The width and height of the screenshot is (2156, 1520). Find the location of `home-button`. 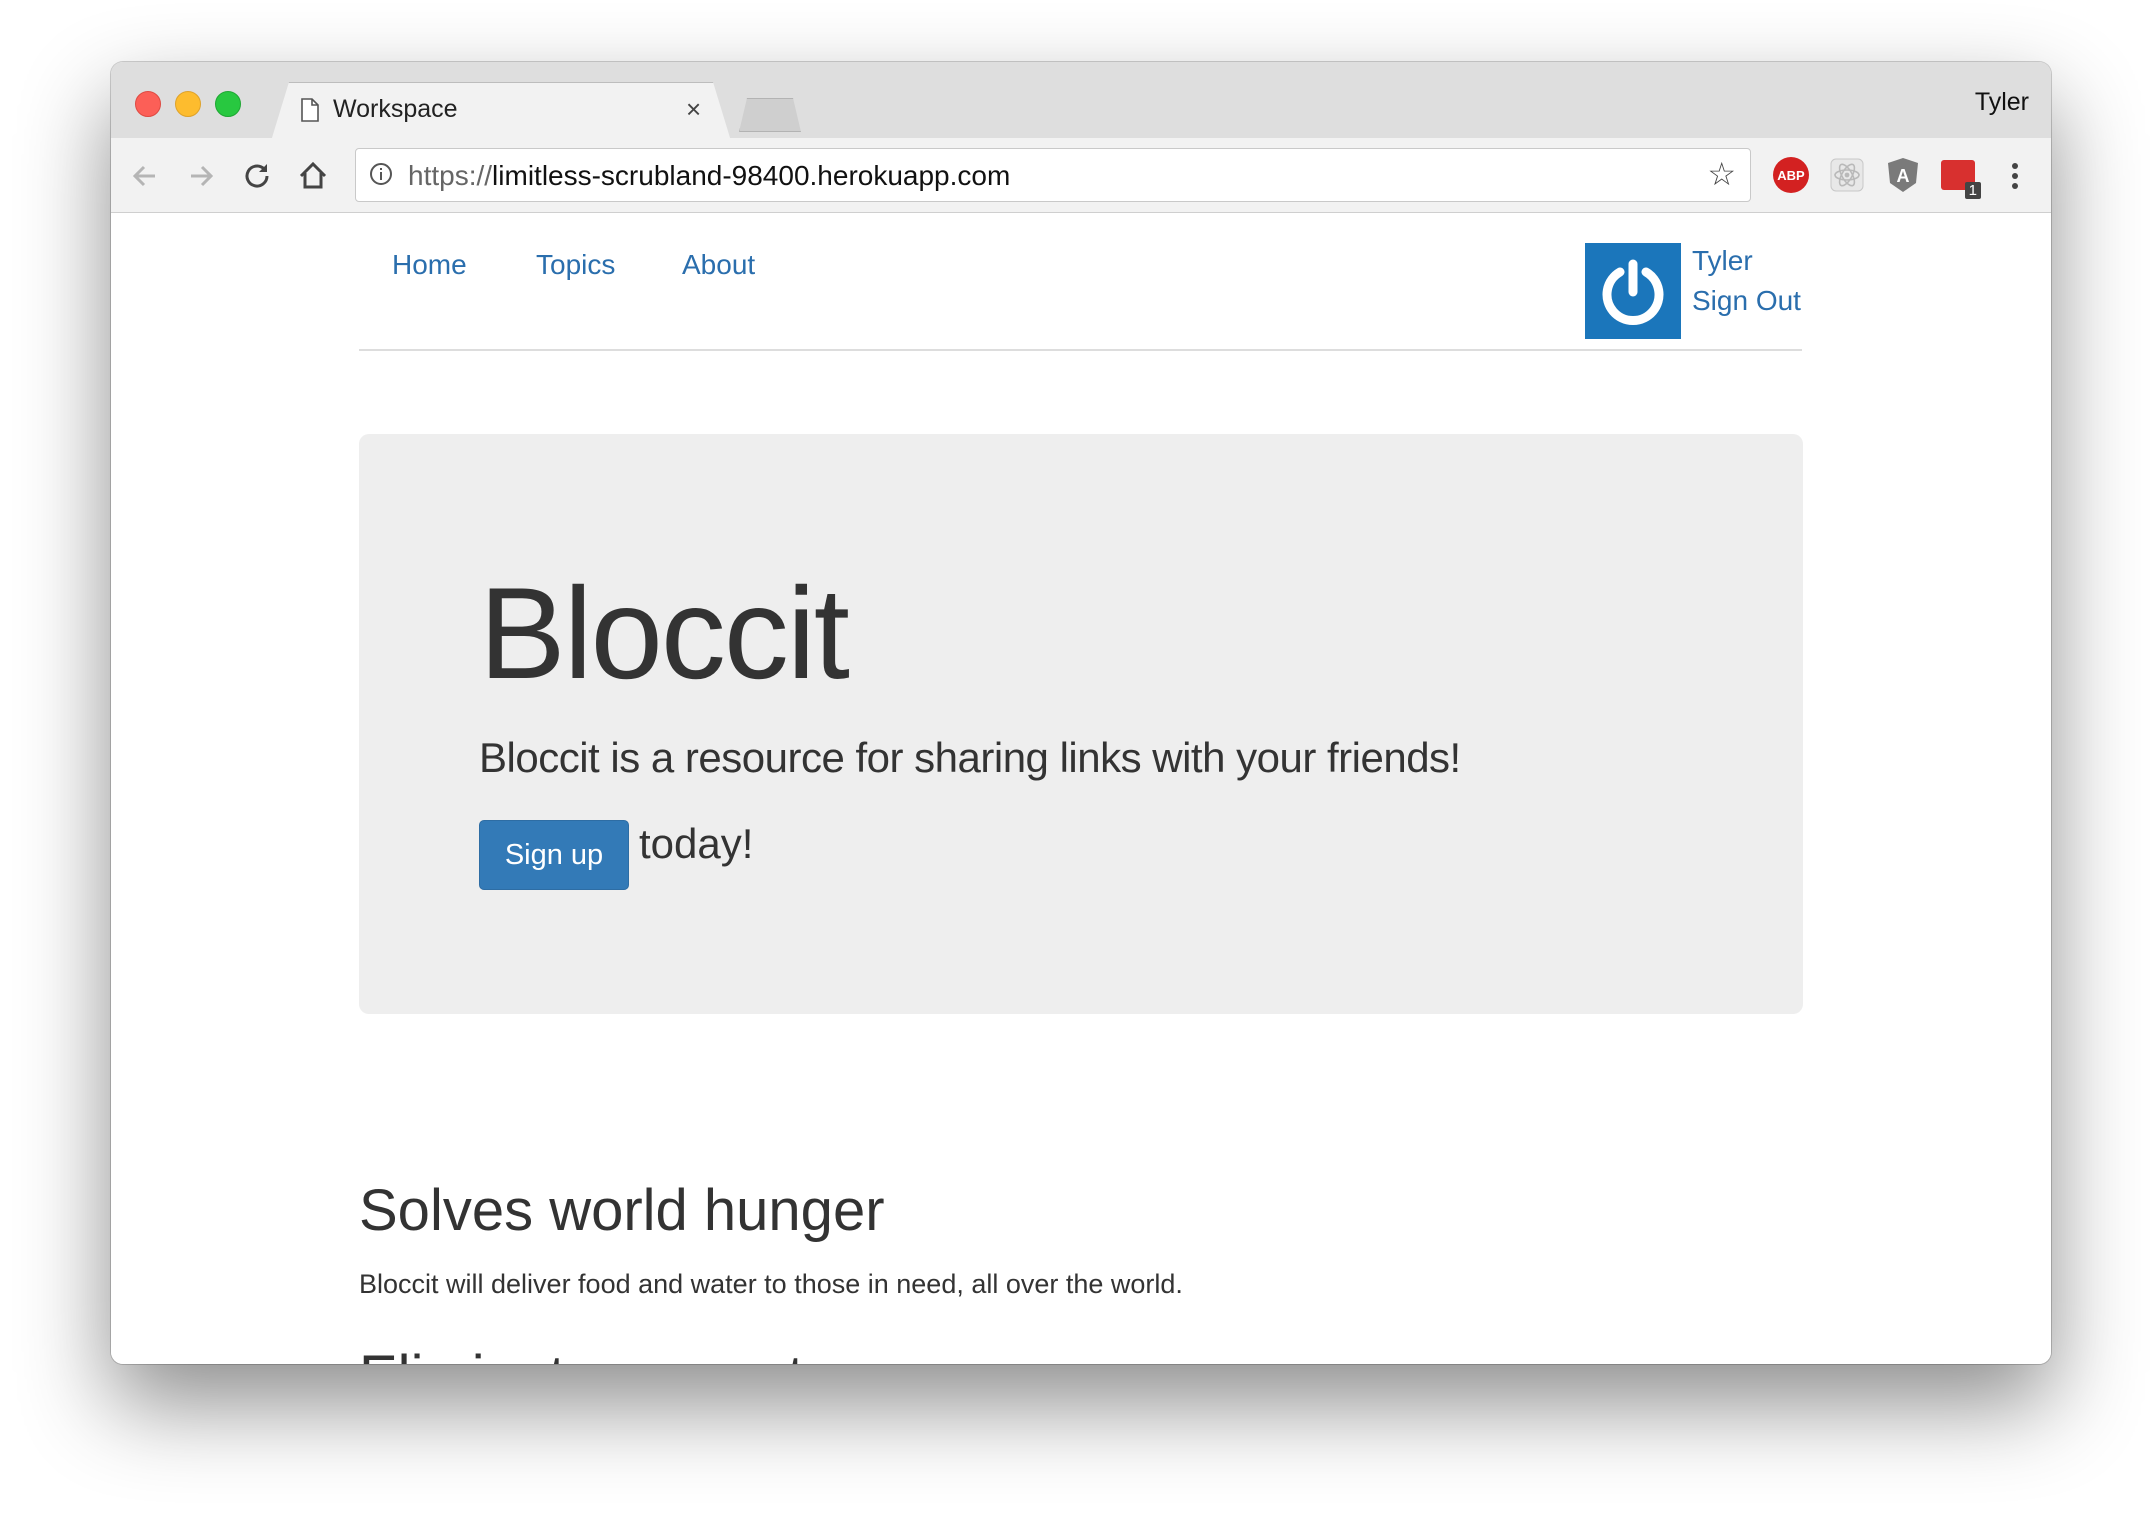

home-button is located at coordinates (313, 176).